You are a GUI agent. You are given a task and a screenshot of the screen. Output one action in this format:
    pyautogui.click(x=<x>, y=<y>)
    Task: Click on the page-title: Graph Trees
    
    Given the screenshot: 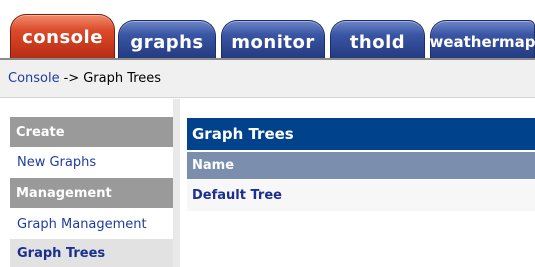 What is the action you would take?
    pyautogui.click(x=361, y=134)
    